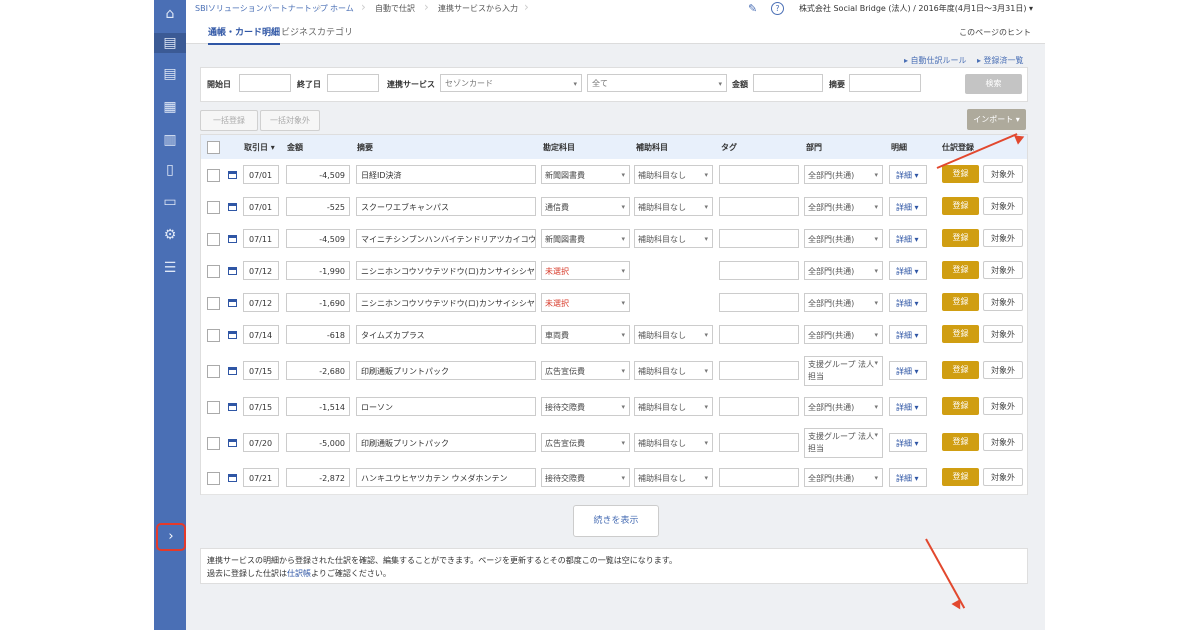 Image resolution: width=1200 pixels, height=630 pixels. What do you see at coordinates (342, 8) in the screenshot?
I see `breadcrumb-home: ホーム` at bounding box center [342, 8].